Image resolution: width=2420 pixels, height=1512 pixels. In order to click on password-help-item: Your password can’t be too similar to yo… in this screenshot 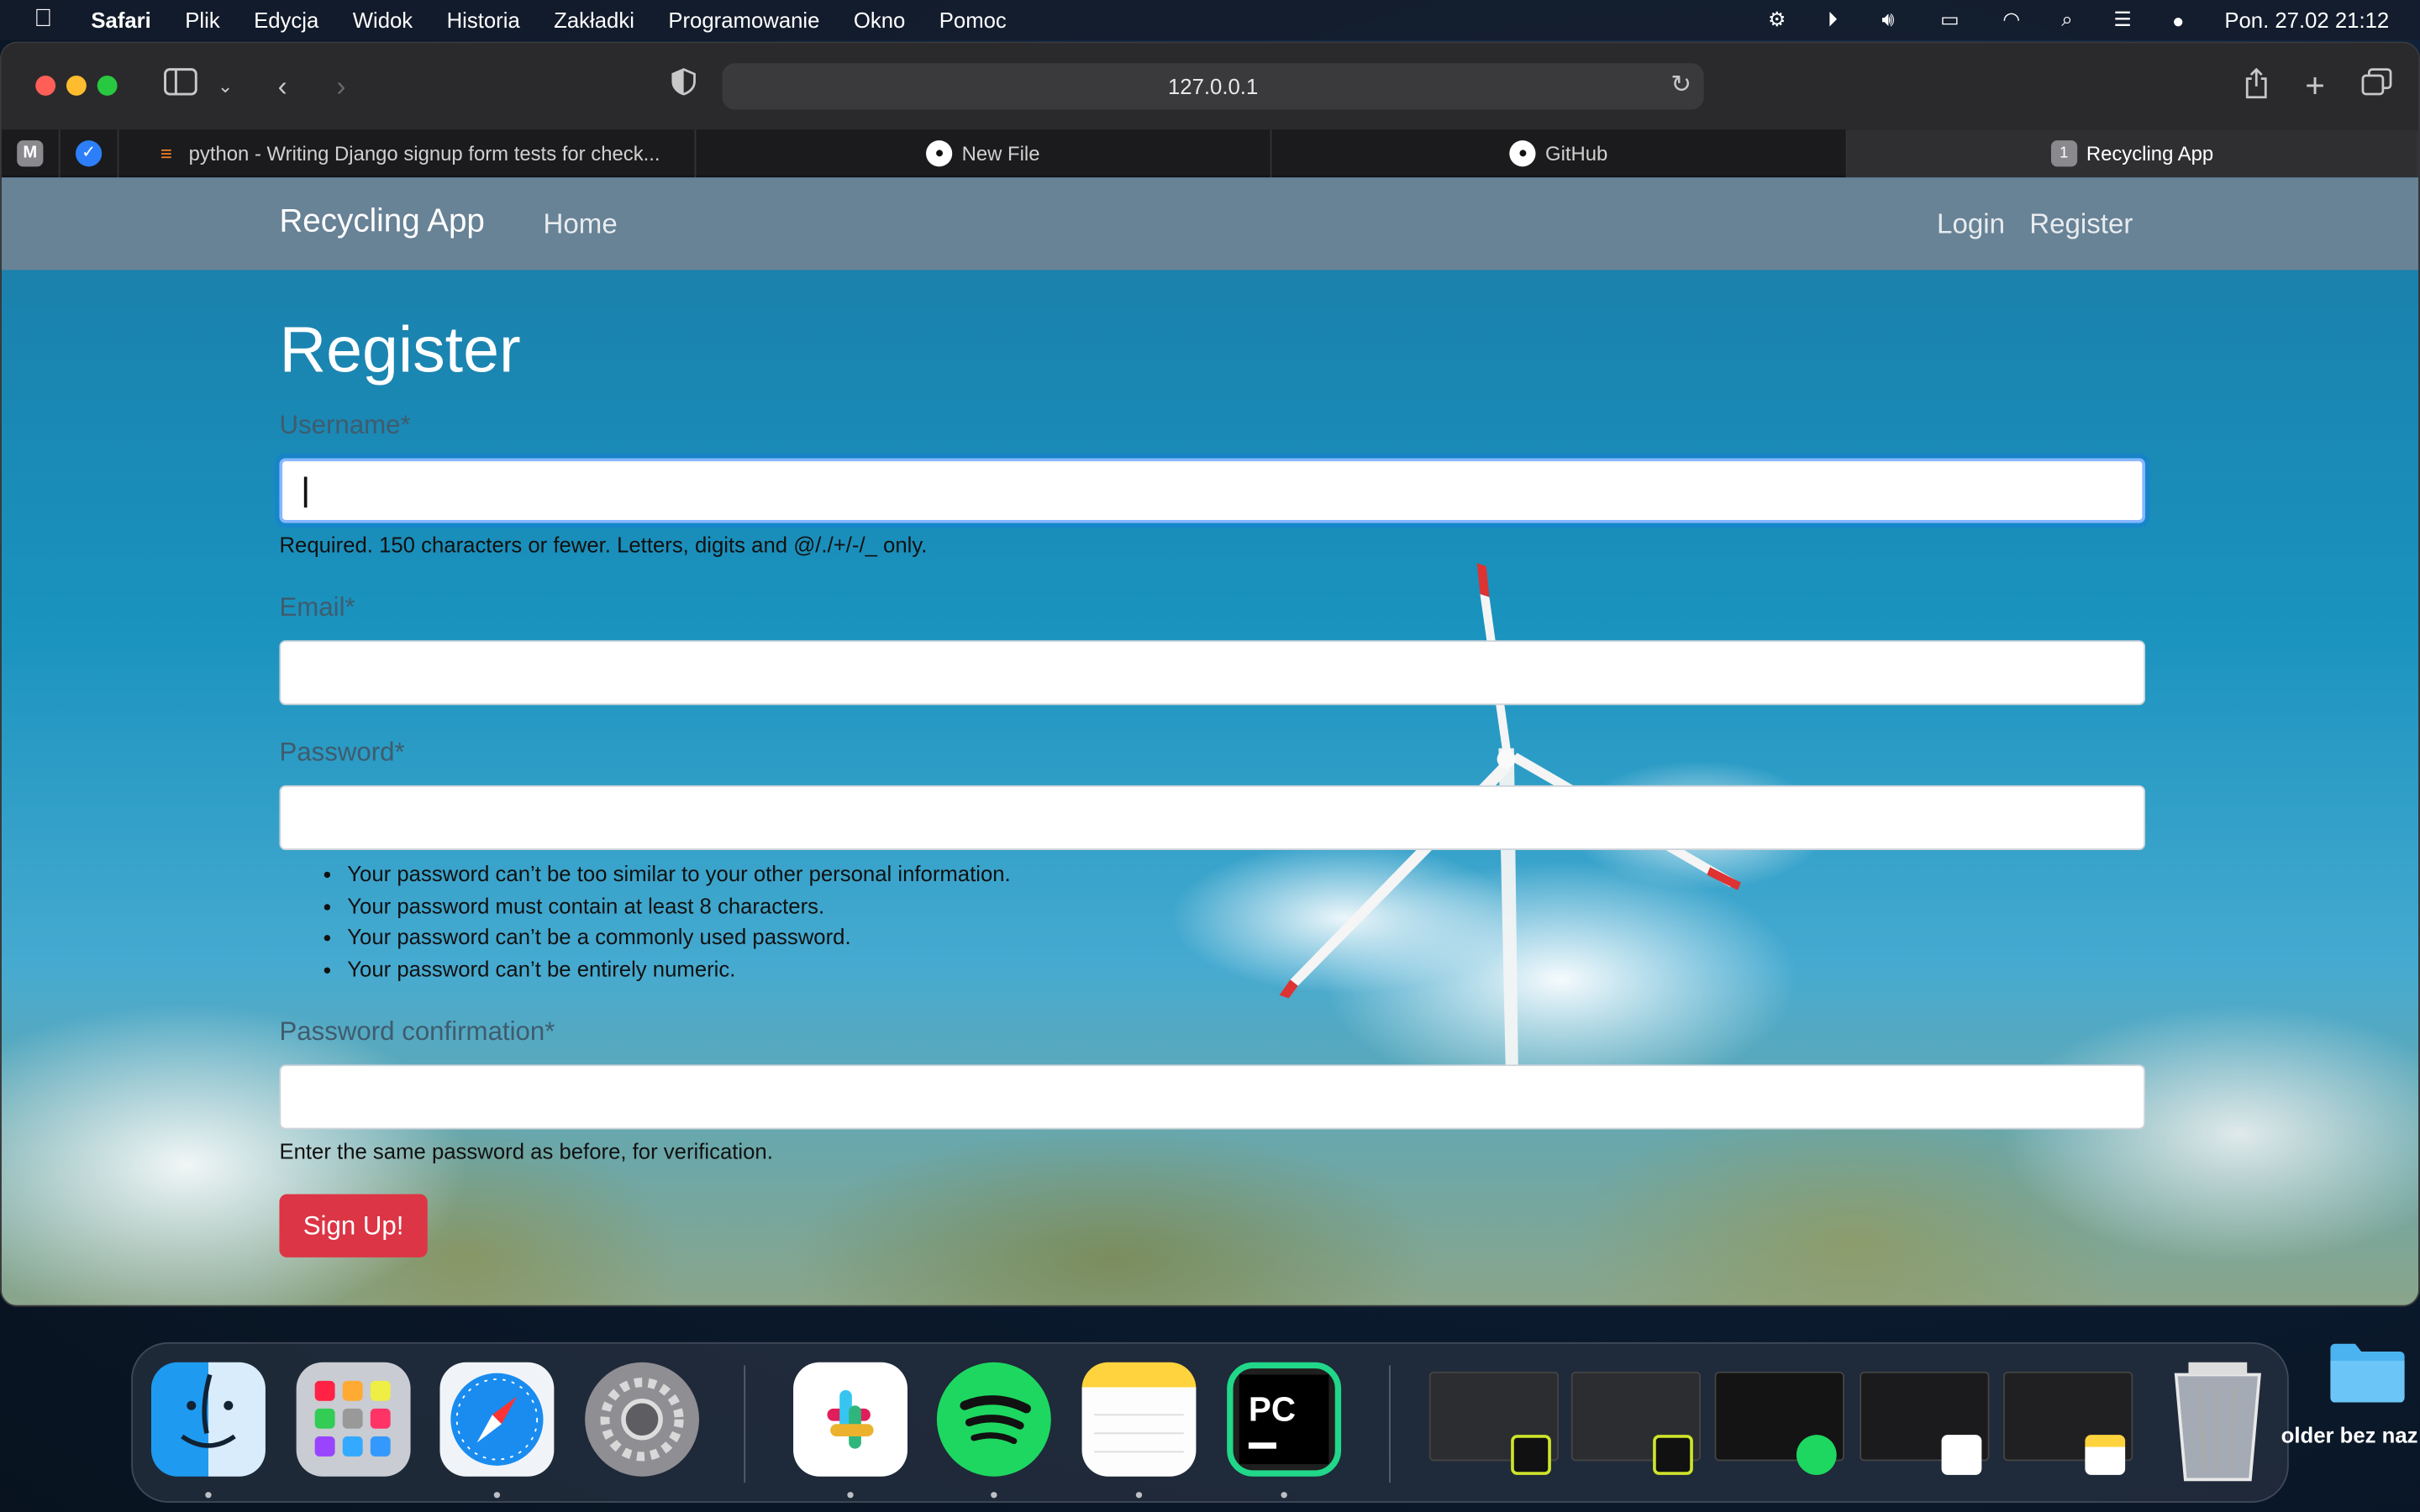, I will do `click(678, 874)`.